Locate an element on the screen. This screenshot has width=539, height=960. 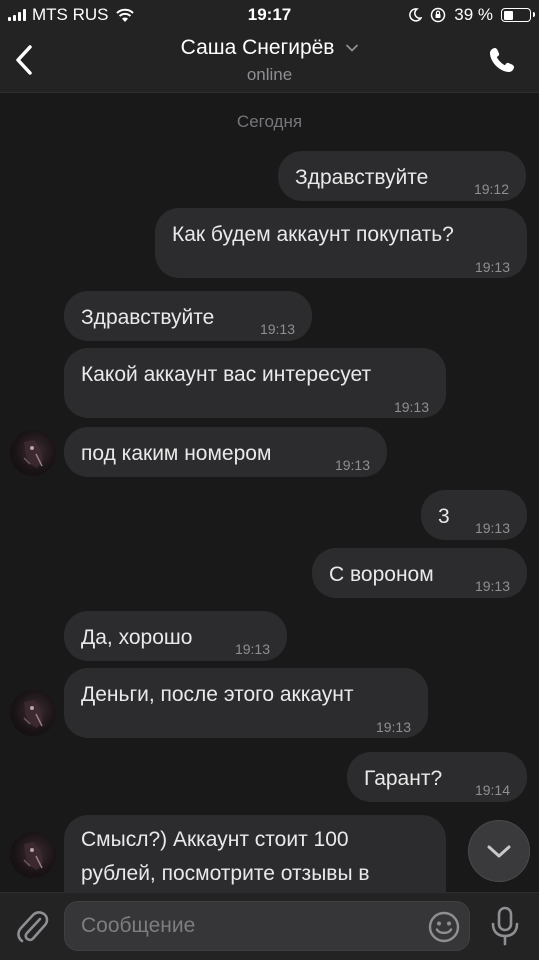
message-bubble-outgoing: С вороном 19:13 is located at coordinates (419, 573).